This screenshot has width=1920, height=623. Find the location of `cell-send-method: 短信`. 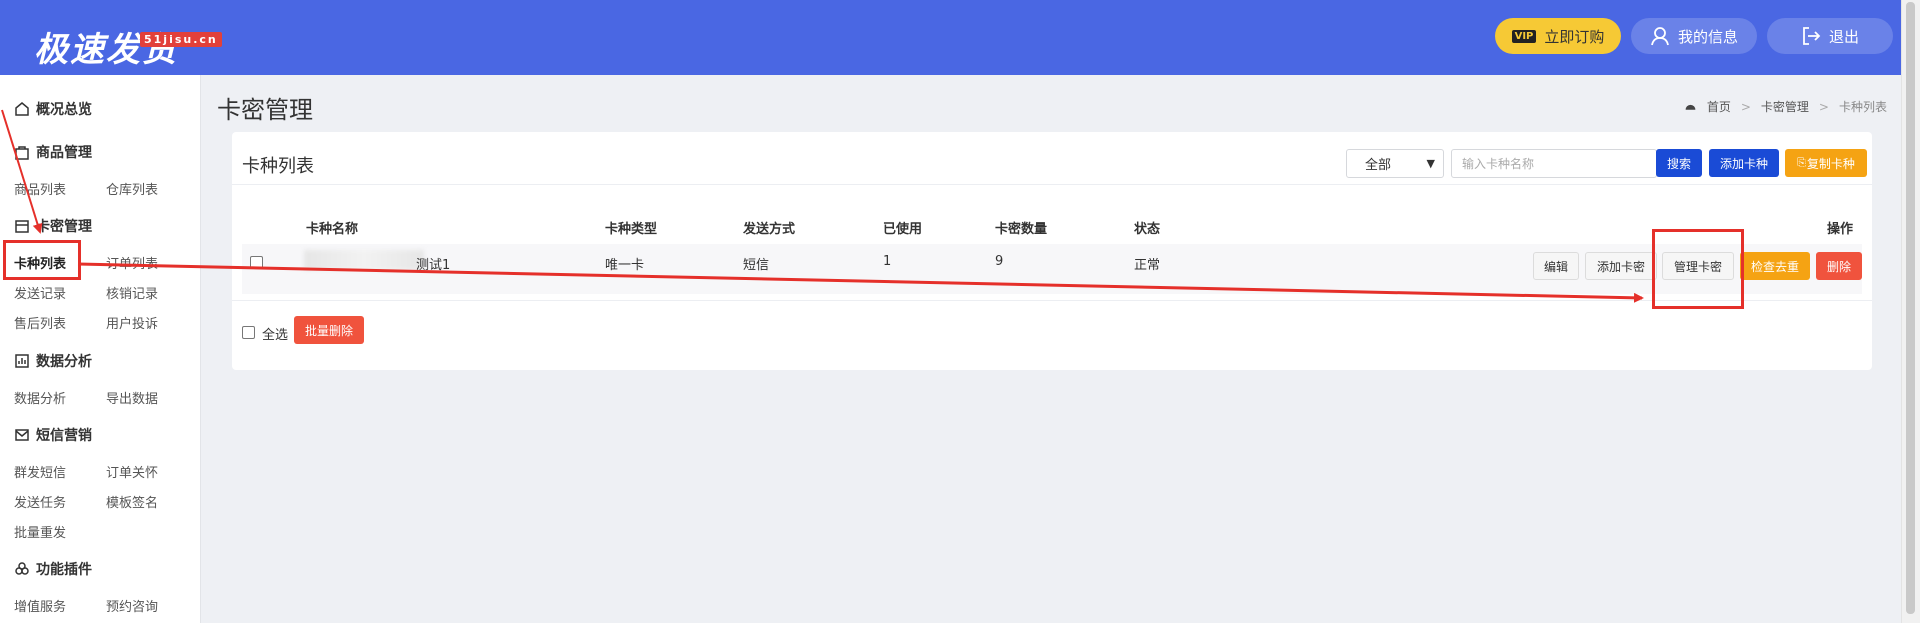

cell-send-method: 短信 is located at coordinates (756, 265).